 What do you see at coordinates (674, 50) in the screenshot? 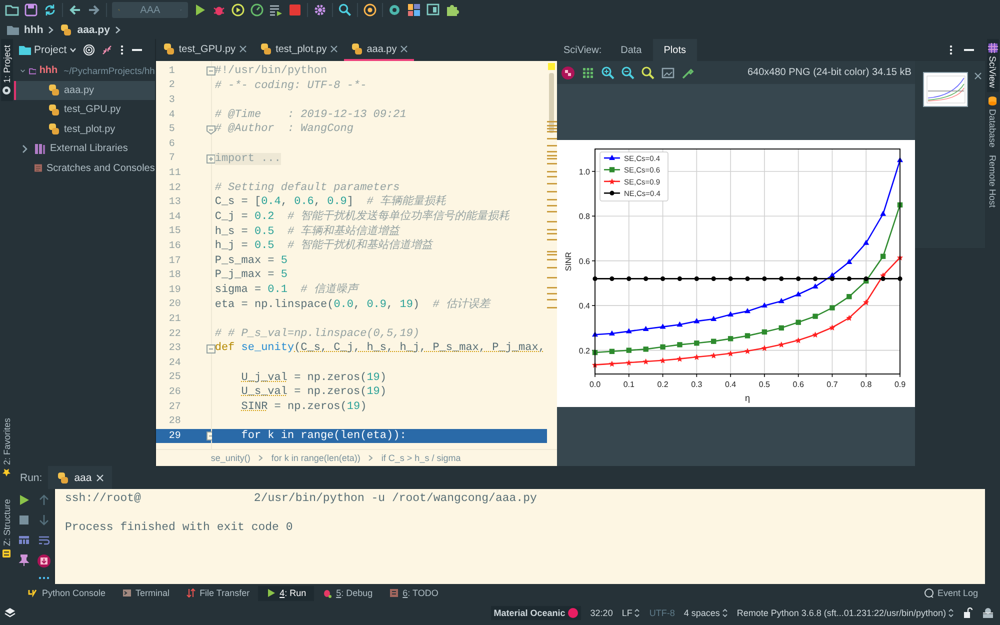
I see `view-tab: Plots` at bounding box center [674, 50].